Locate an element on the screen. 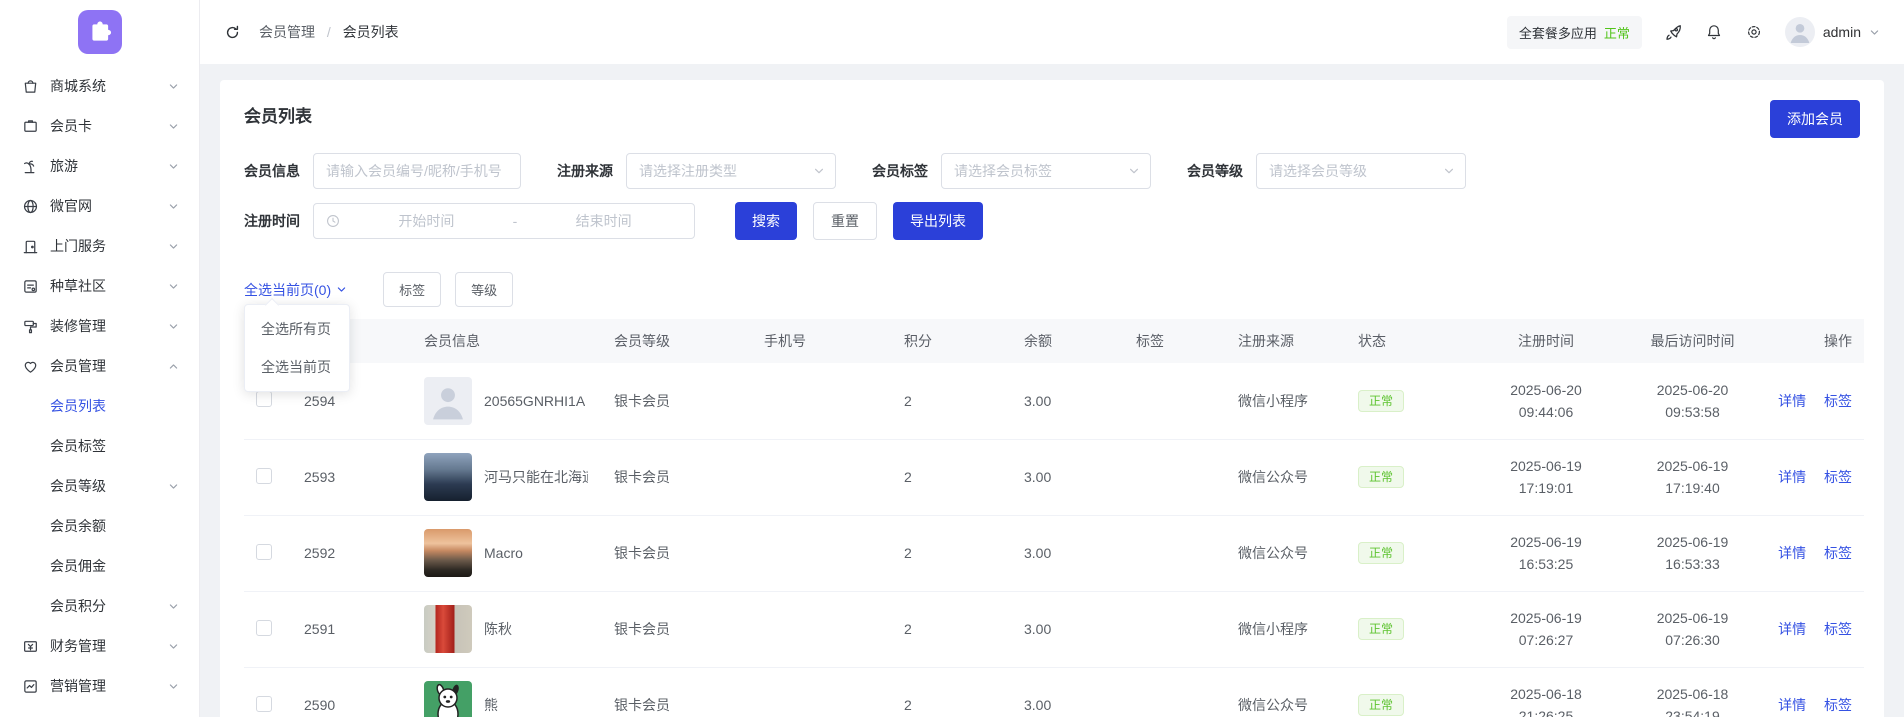 The height and width of the screenshot is (717, 1904). user-avatar is located at coordinates (1799, 32).